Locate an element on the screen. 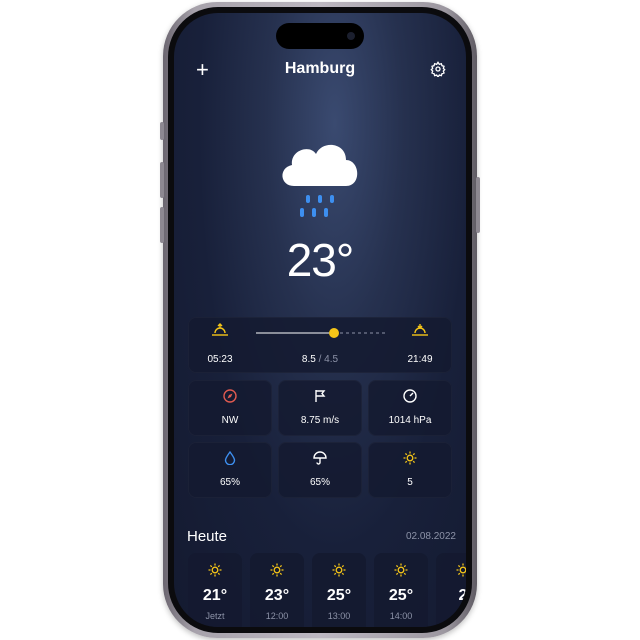  wind-speed-tile: 8.75 m/s is located at coordinates (320, 408).